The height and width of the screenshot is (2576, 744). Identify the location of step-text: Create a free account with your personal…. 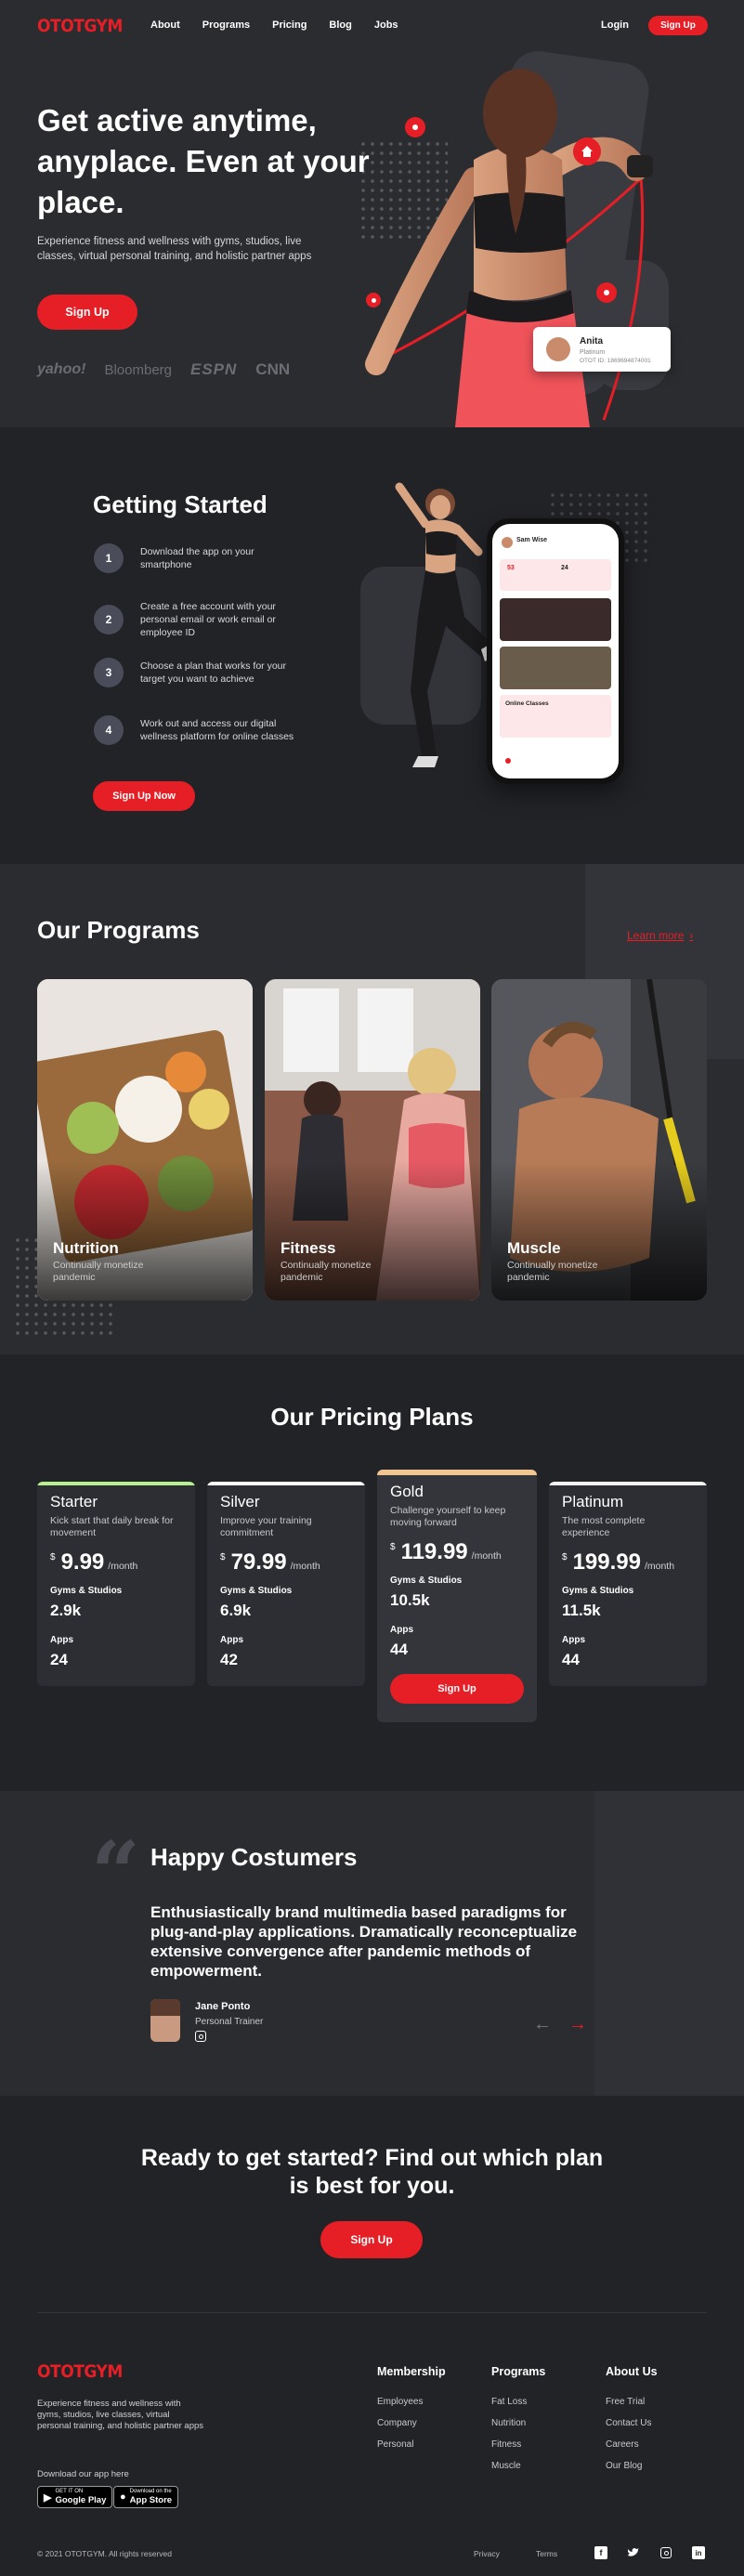
(208, 619).